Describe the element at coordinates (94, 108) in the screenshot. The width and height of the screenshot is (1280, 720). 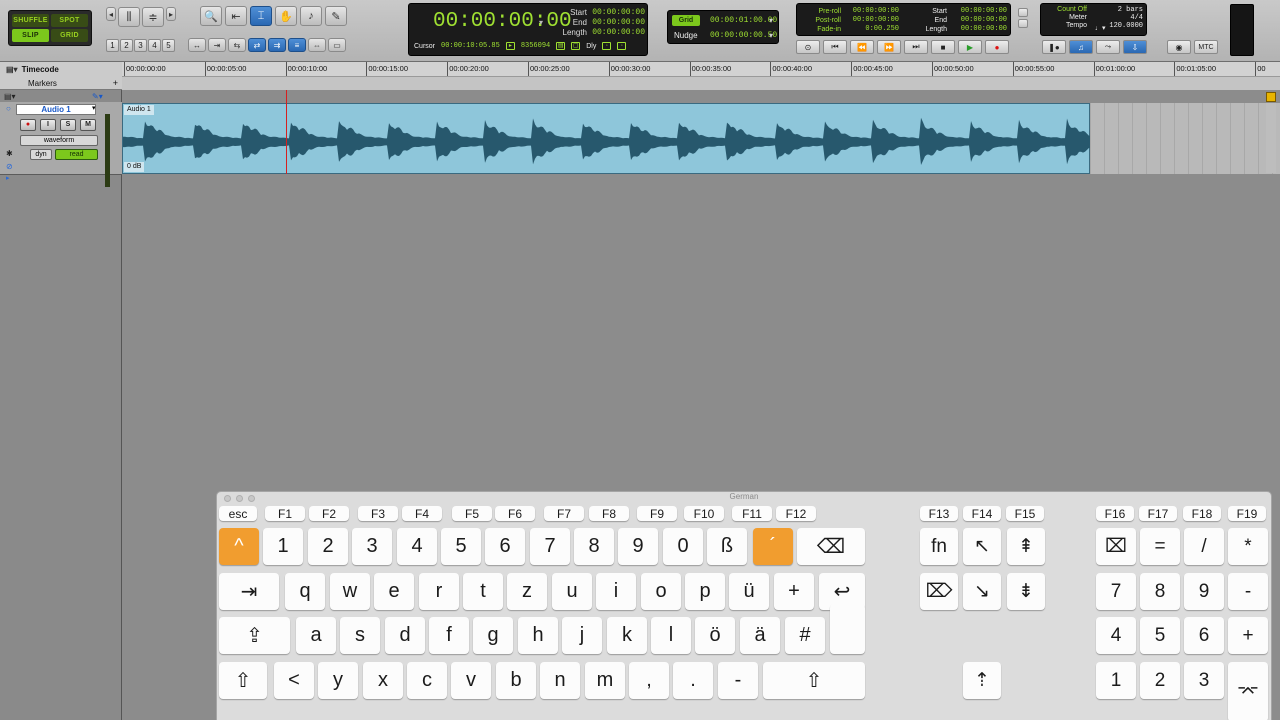
I see `track-name-menu-icon: ▾` at that location.